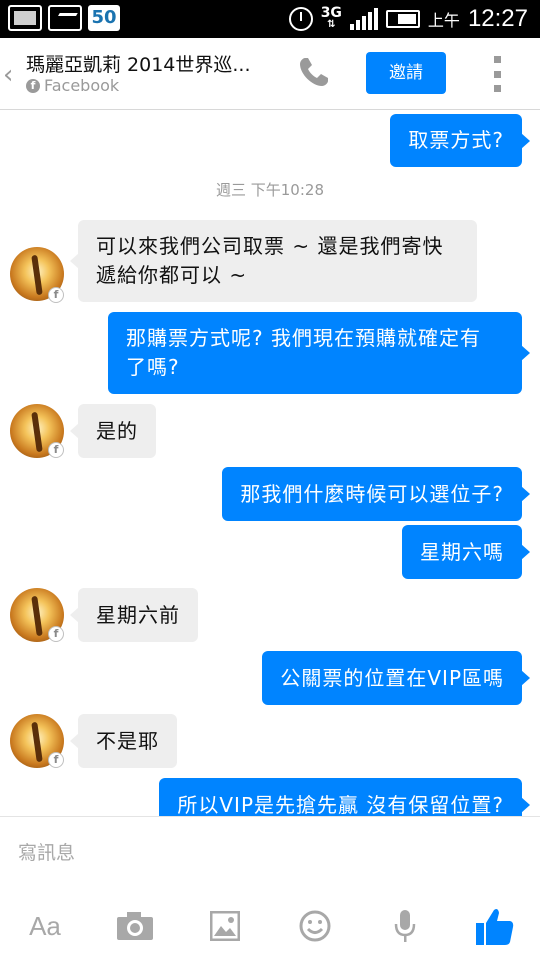 The height and width of the screenshot is (960, 540). Describe the element at coordinates (372, 493) in the screenshot. I see `message-text: 那我們什麼時候可以選位子?` at that location.